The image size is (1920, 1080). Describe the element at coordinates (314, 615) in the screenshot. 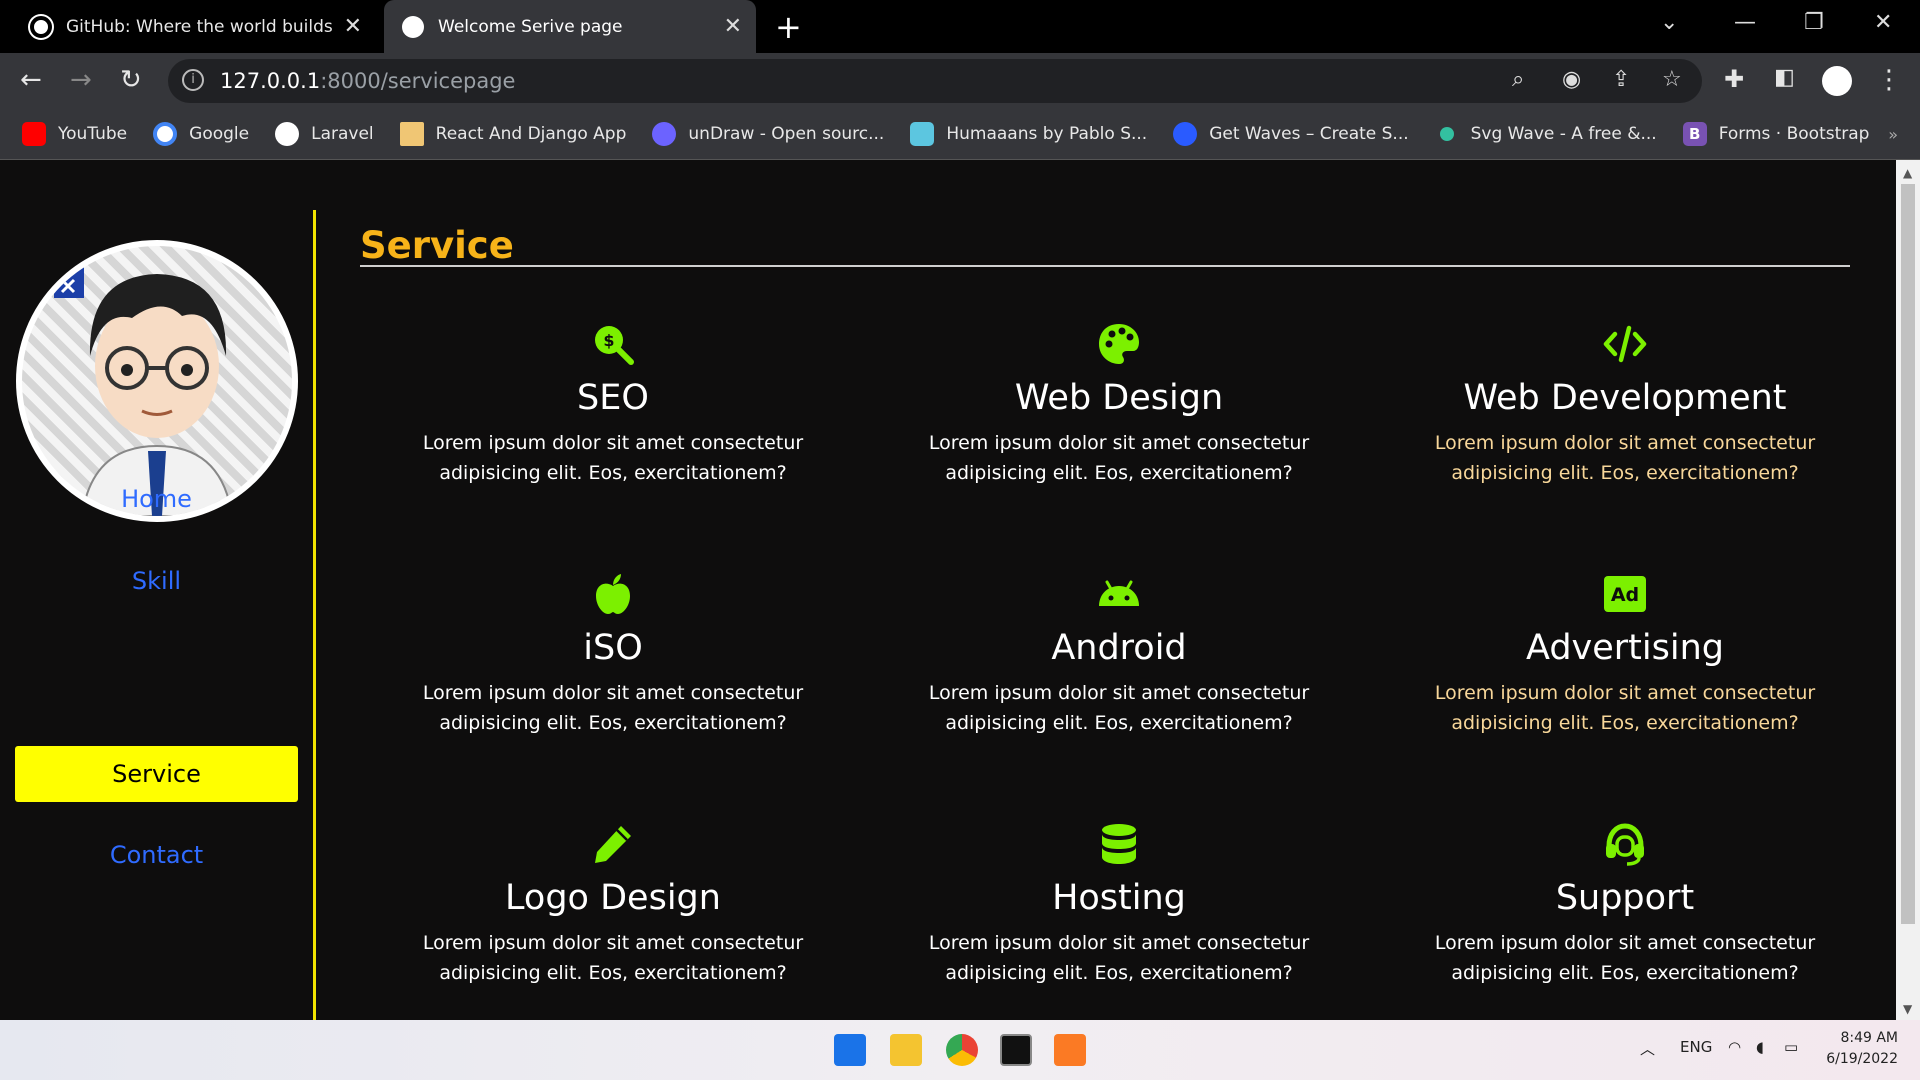

I see `sidebar-divider` at that location.